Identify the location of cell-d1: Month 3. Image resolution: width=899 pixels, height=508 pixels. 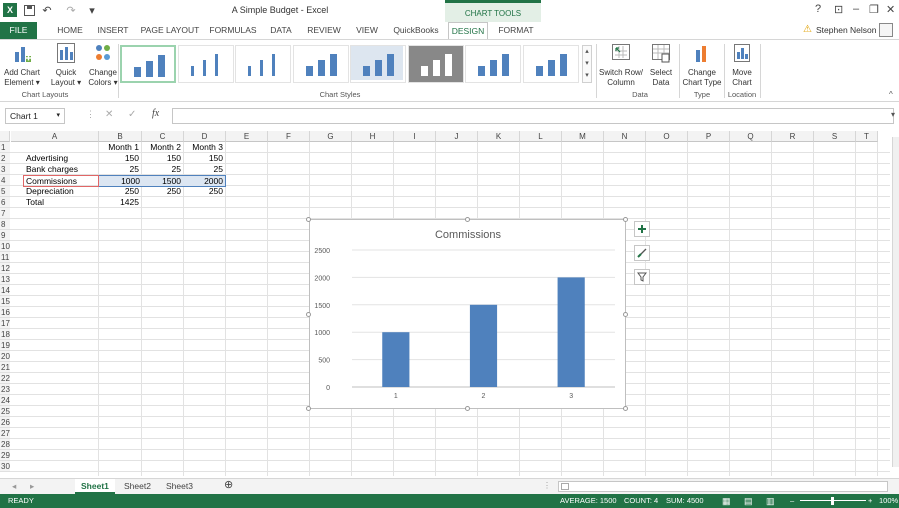
(204, 147).